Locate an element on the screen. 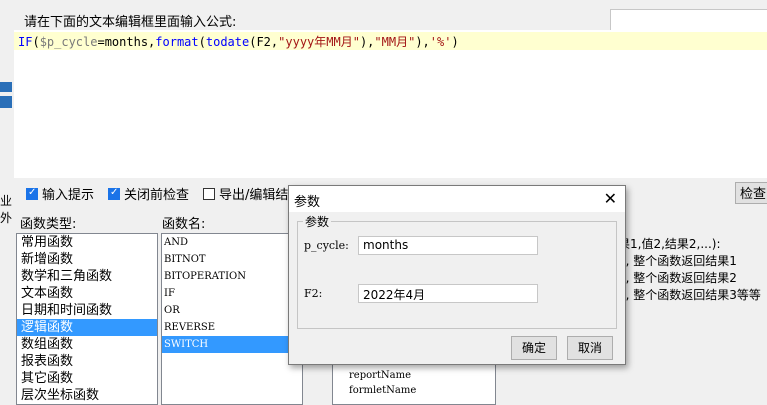  function-name-item: OR is located at coordinates (232, 310).